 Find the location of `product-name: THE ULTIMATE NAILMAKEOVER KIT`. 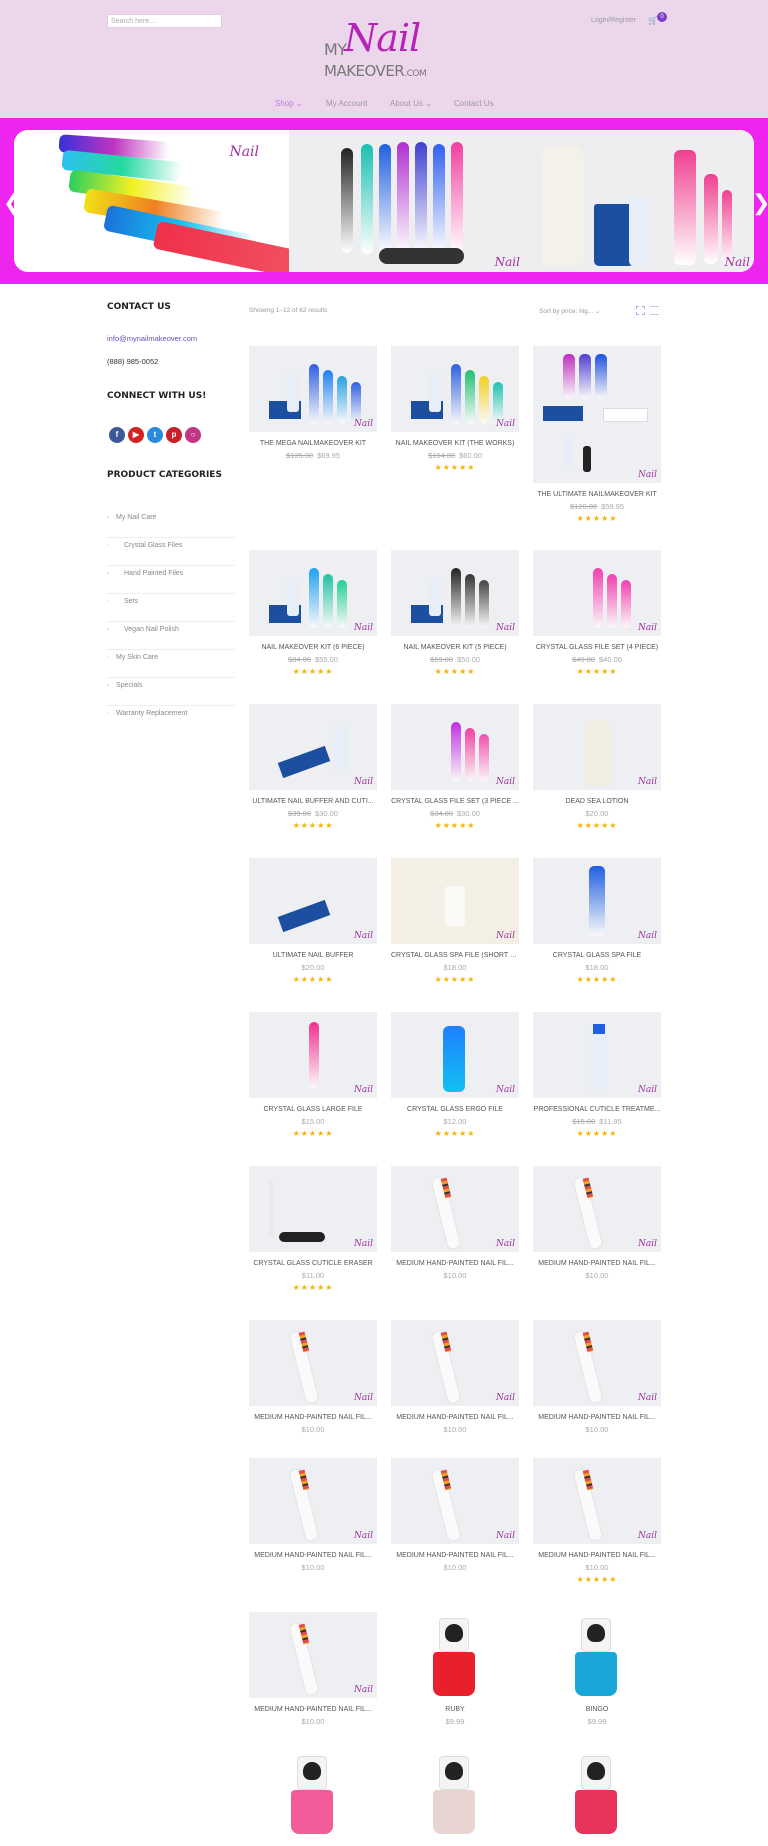

product-name: THE ULTIMATE NAILMAKEOVER KIT is located at coordinates (597, 494).